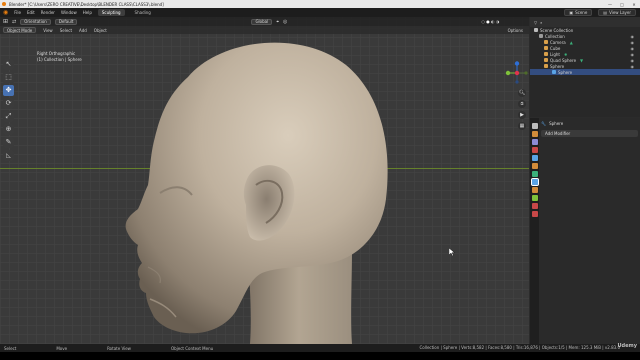  Describe the element at coordinates (111, 12) in the screenshot. I see `tab-sculpting: Sculpting` at that location.